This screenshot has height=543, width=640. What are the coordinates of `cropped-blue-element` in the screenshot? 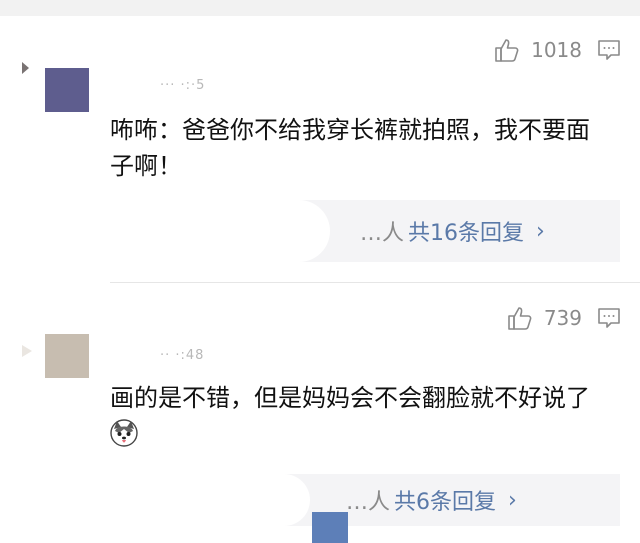 It's located at (330, 527).